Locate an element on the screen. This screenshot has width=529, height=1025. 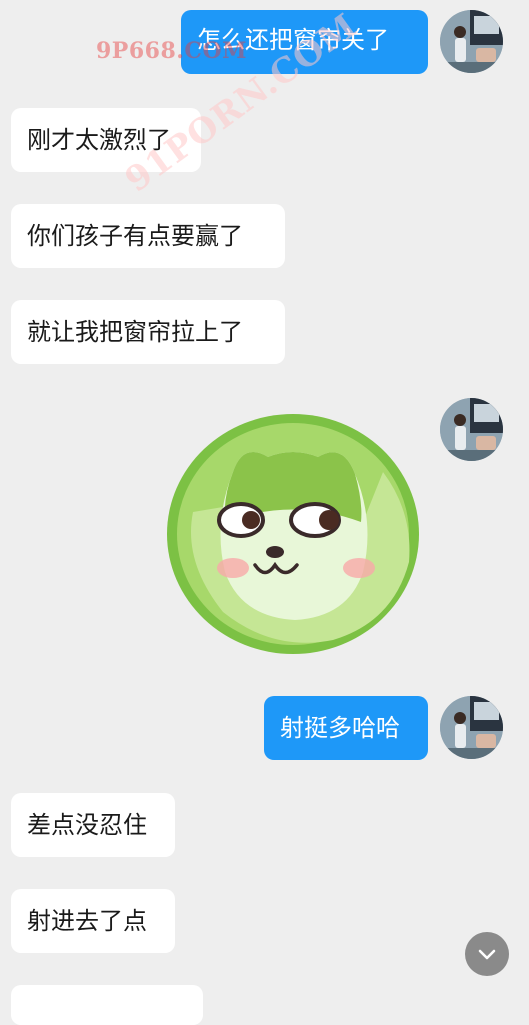
incoming-message: 射进去了点 is located at coordinates (93, 921).